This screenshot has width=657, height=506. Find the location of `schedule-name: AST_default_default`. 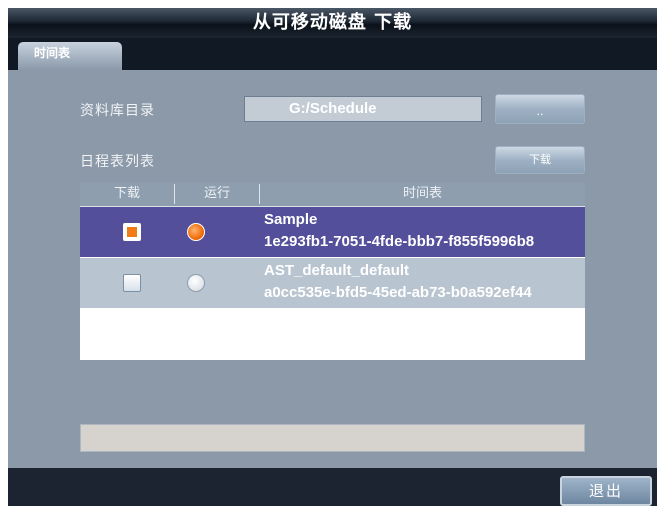

schedule-name: AST_default_default is located at coordinates (337, 270).